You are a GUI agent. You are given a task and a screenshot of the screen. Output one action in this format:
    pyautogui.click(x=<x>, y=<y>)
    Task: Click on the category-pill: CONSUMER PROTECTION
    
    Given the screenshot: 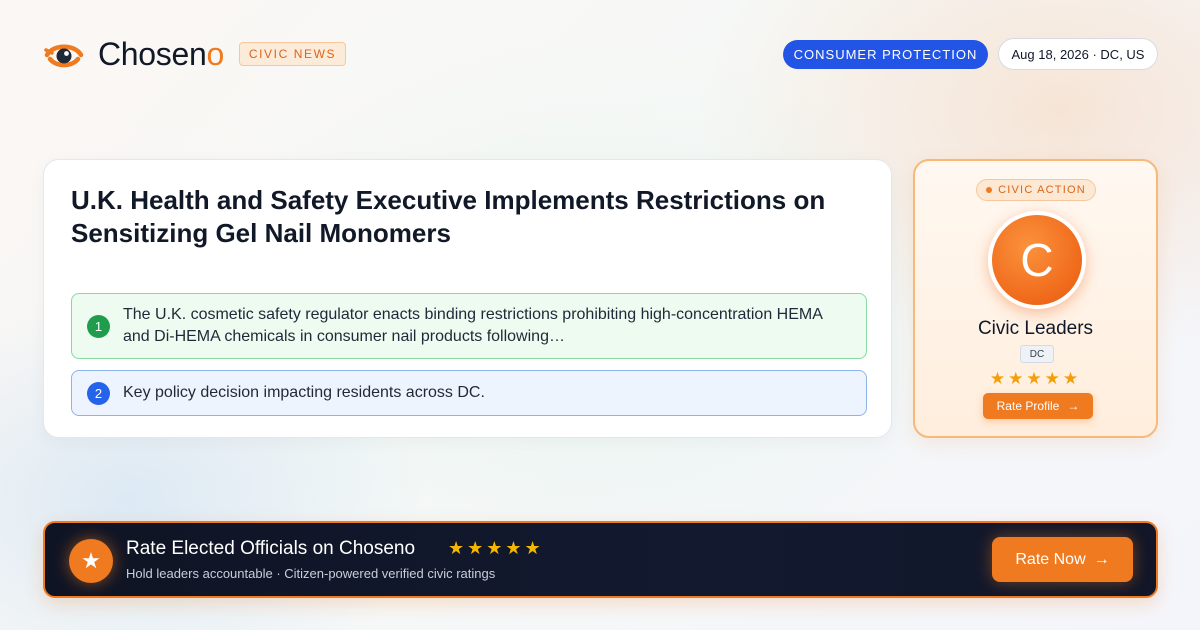 What is the action you would take?
    pyautogui.click(x=885, y=54)
    